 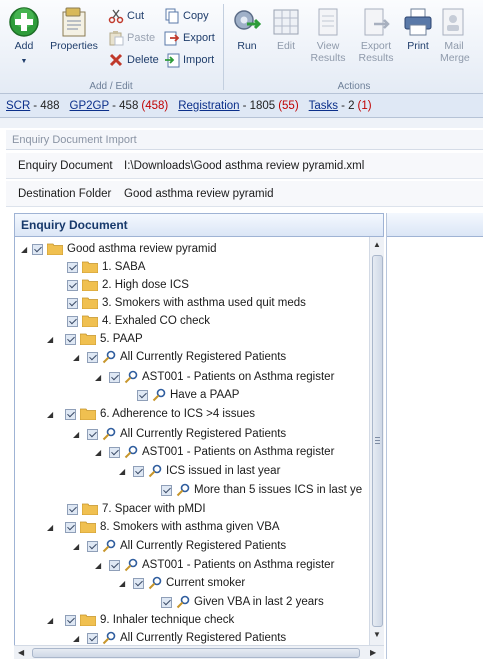 What do you see at coordinates (156, 321) in the screenshot?
I see `tree-node-label: 4. Exhaled CO check` at bounding box center [156, 321].